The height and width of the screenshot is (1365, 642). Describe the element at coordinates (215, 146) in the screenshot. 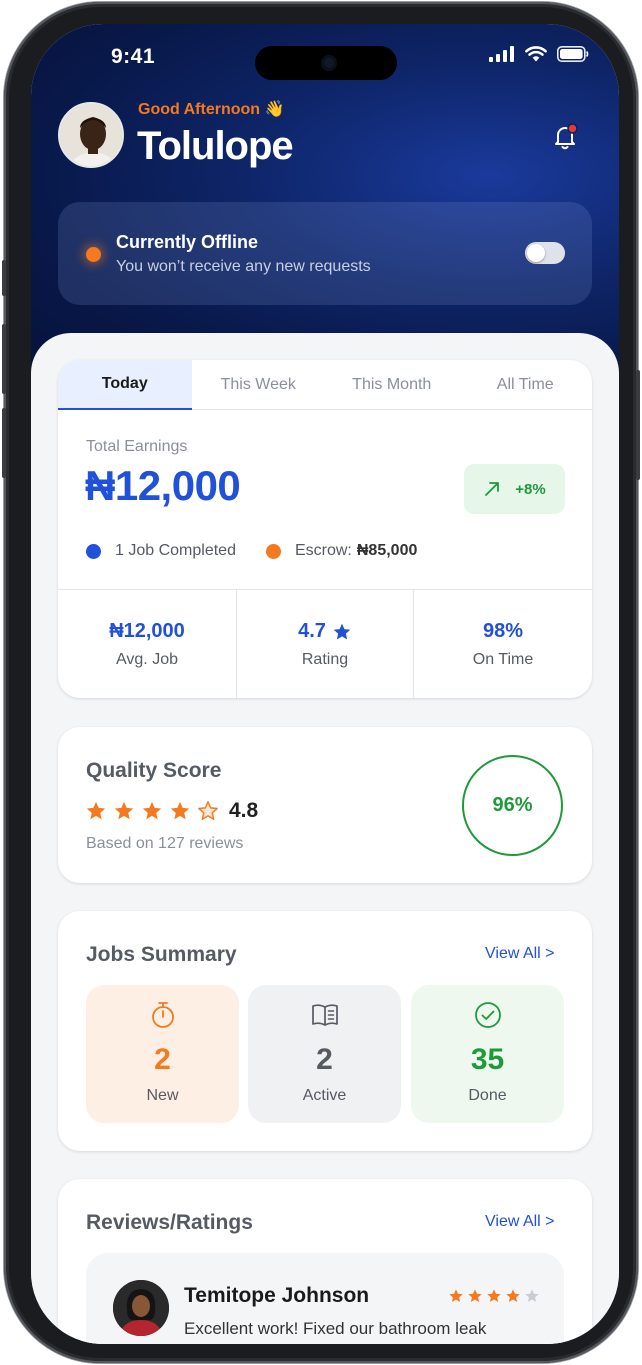

I see `user-name: Tolulope` at that location.